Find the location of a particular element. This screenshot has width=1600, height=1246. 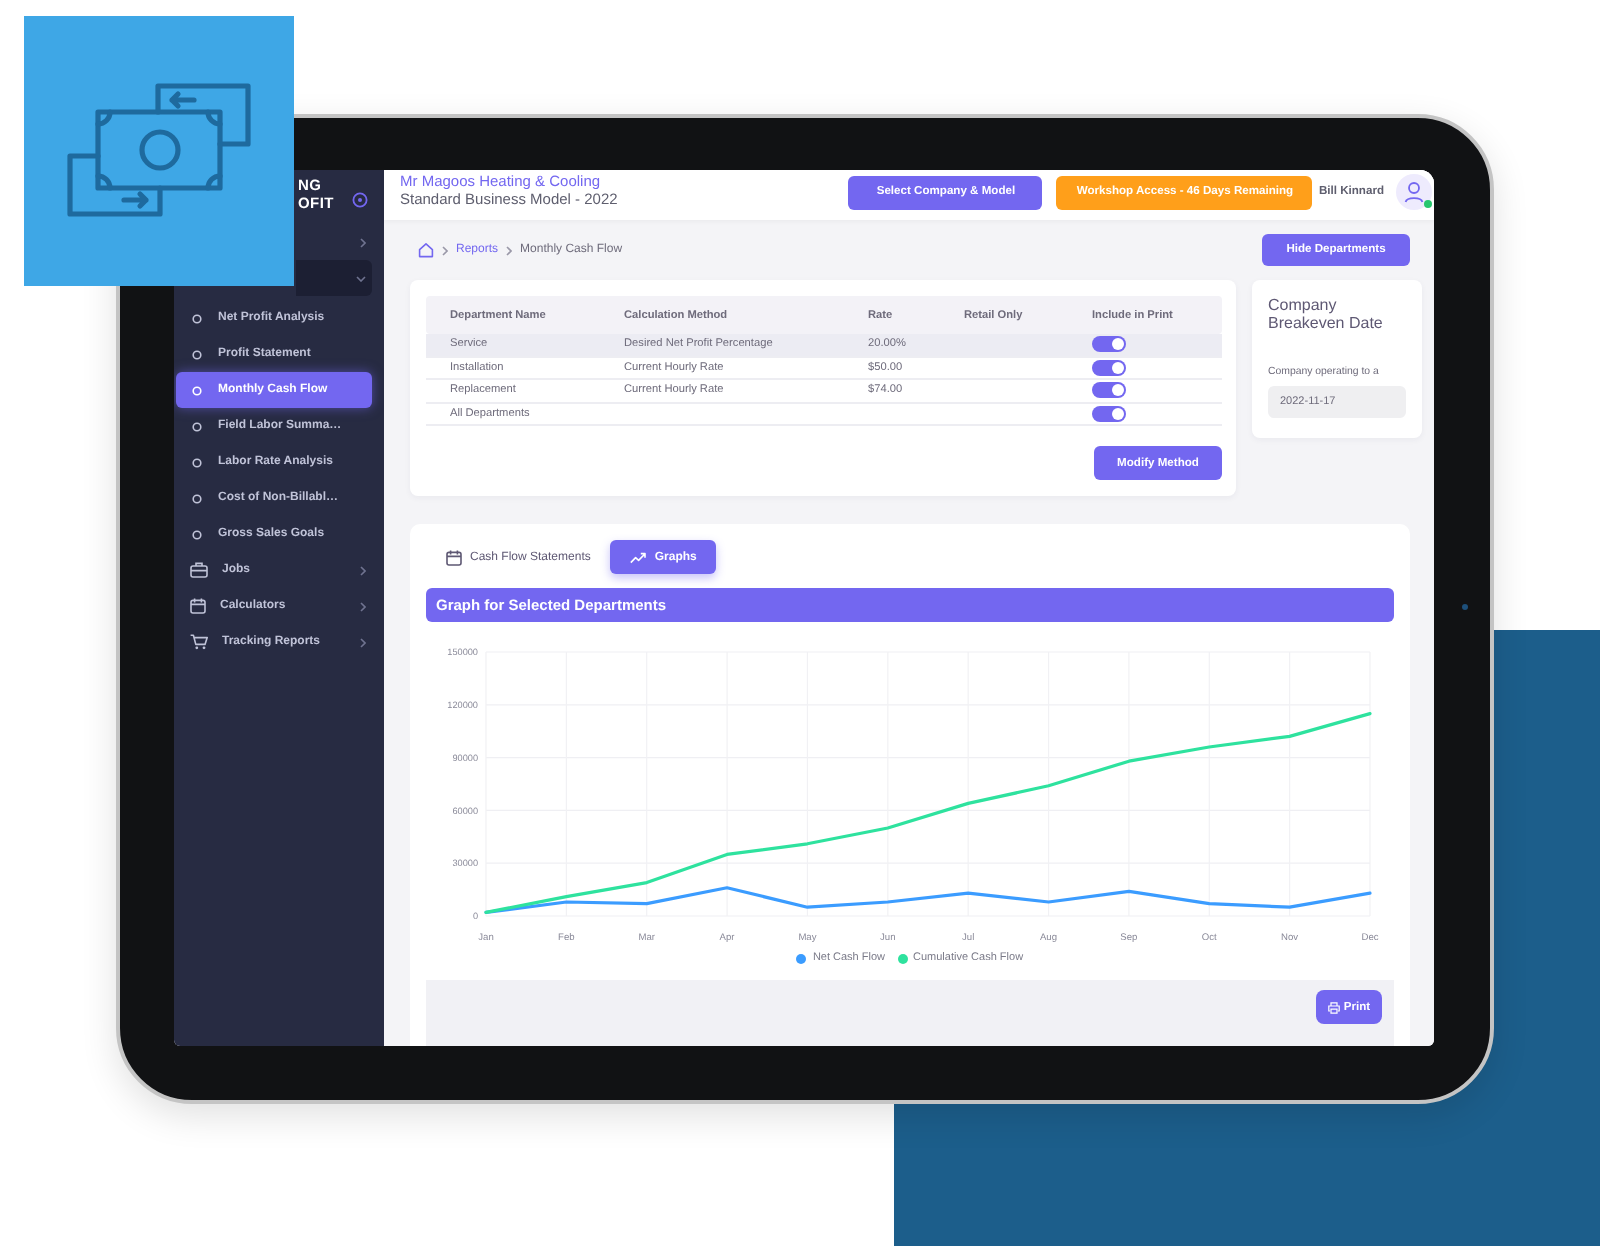

cart-icon is located at coordinates (199, 642).